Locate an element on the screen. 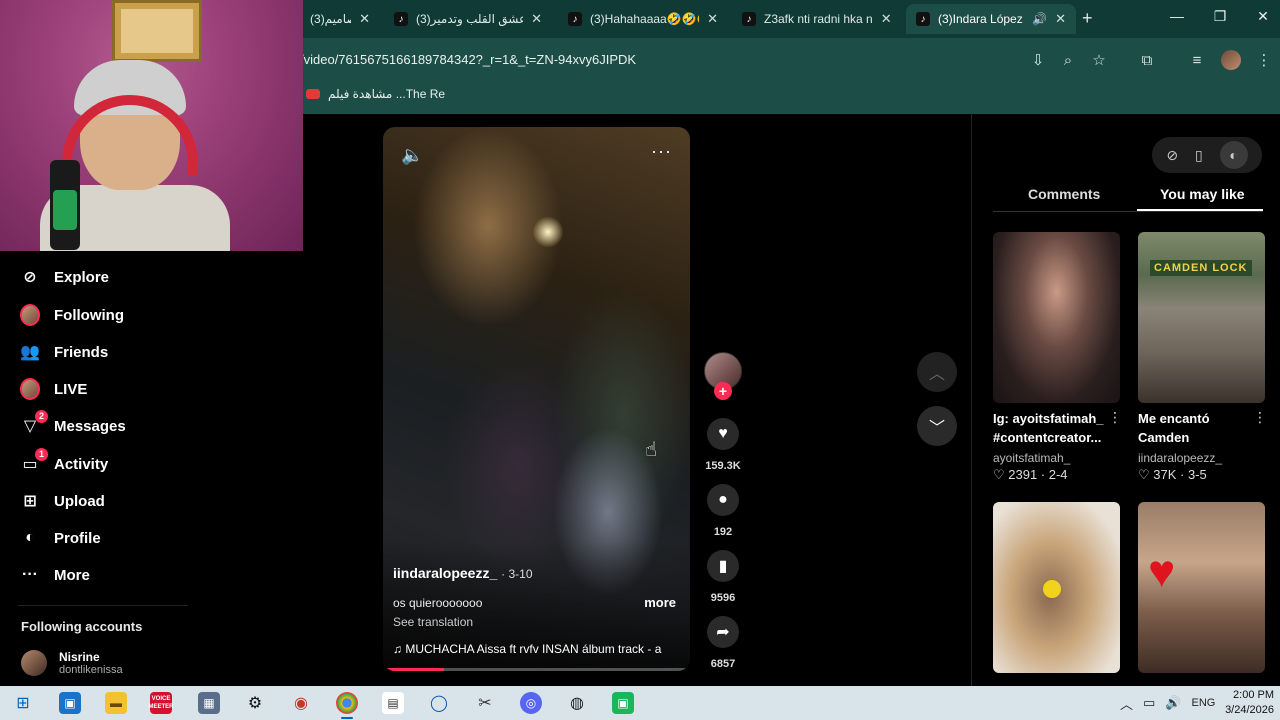  calculator-icon: ▦ is located at coordinates (209, 703).